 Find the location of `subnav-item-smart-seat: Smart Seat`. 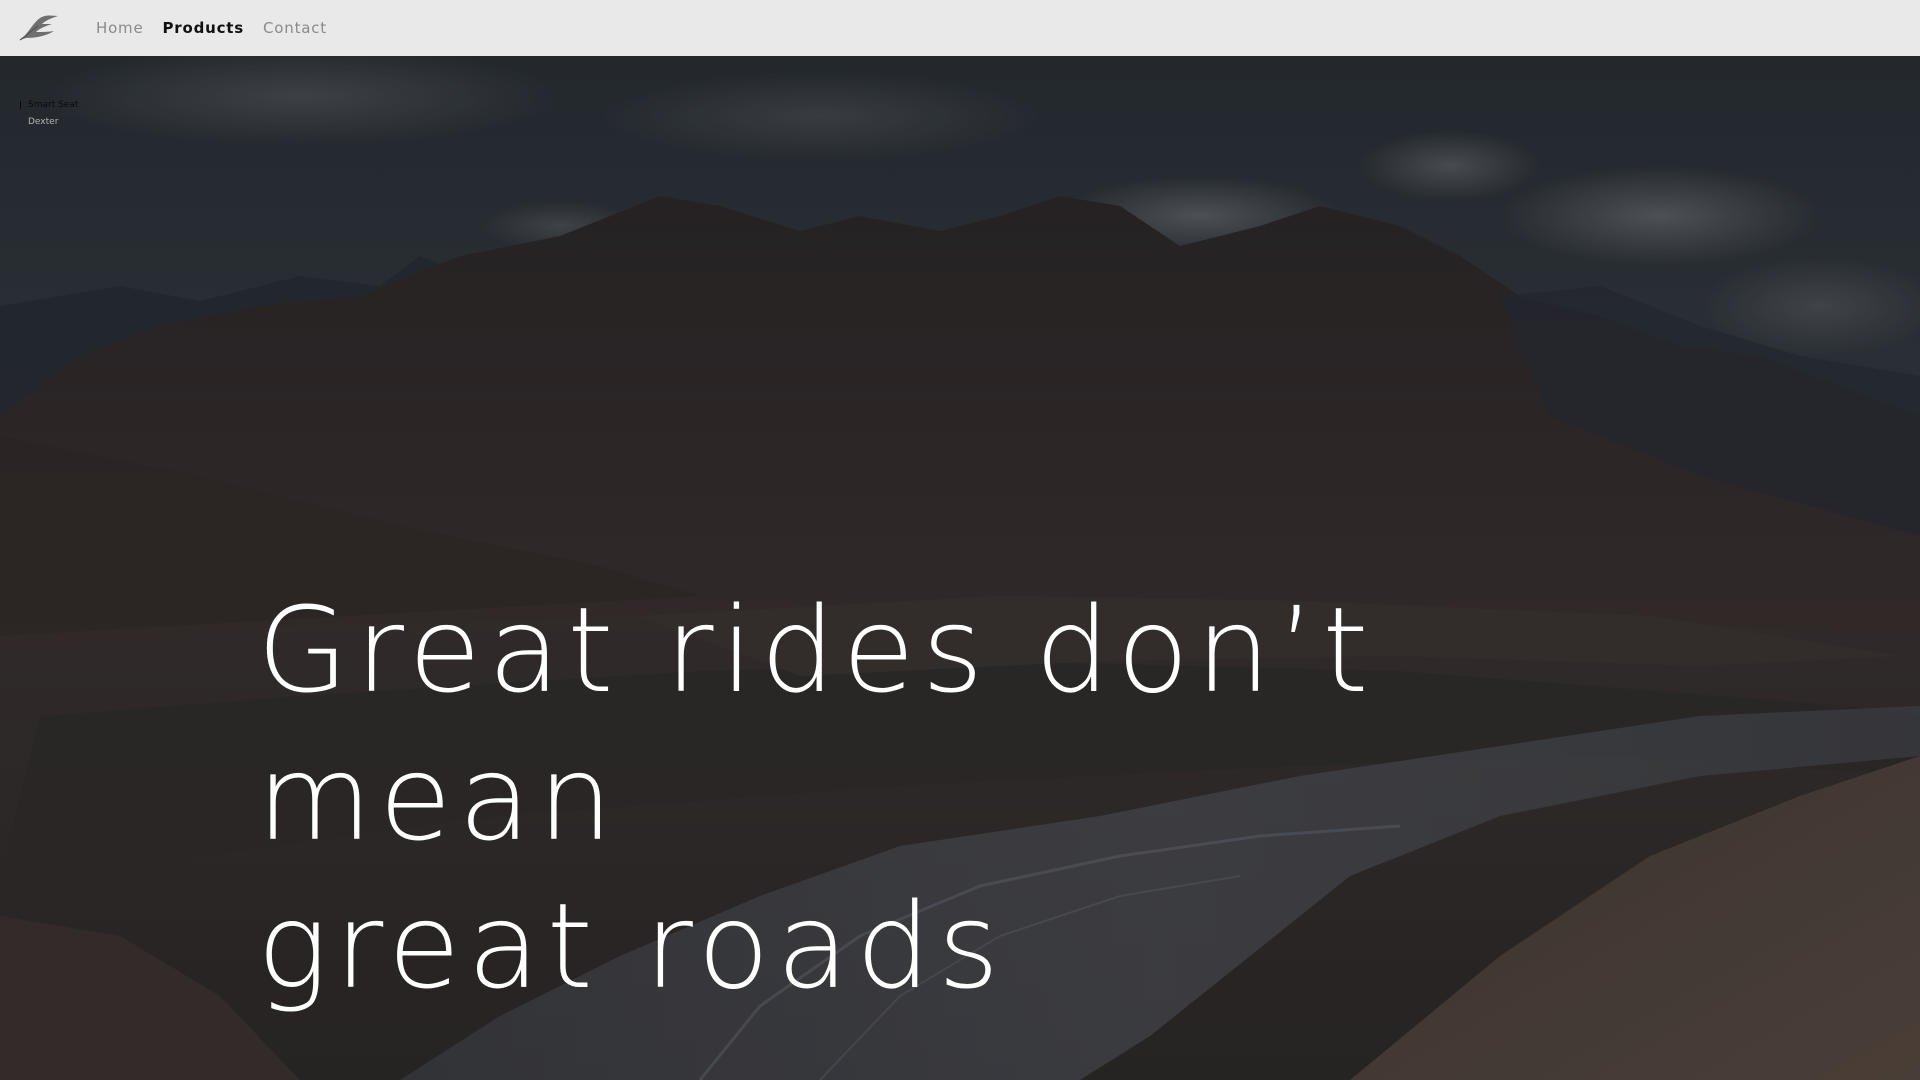

subnav-item-smart-seat: Smart Seat is located at coordinates (49, 105).